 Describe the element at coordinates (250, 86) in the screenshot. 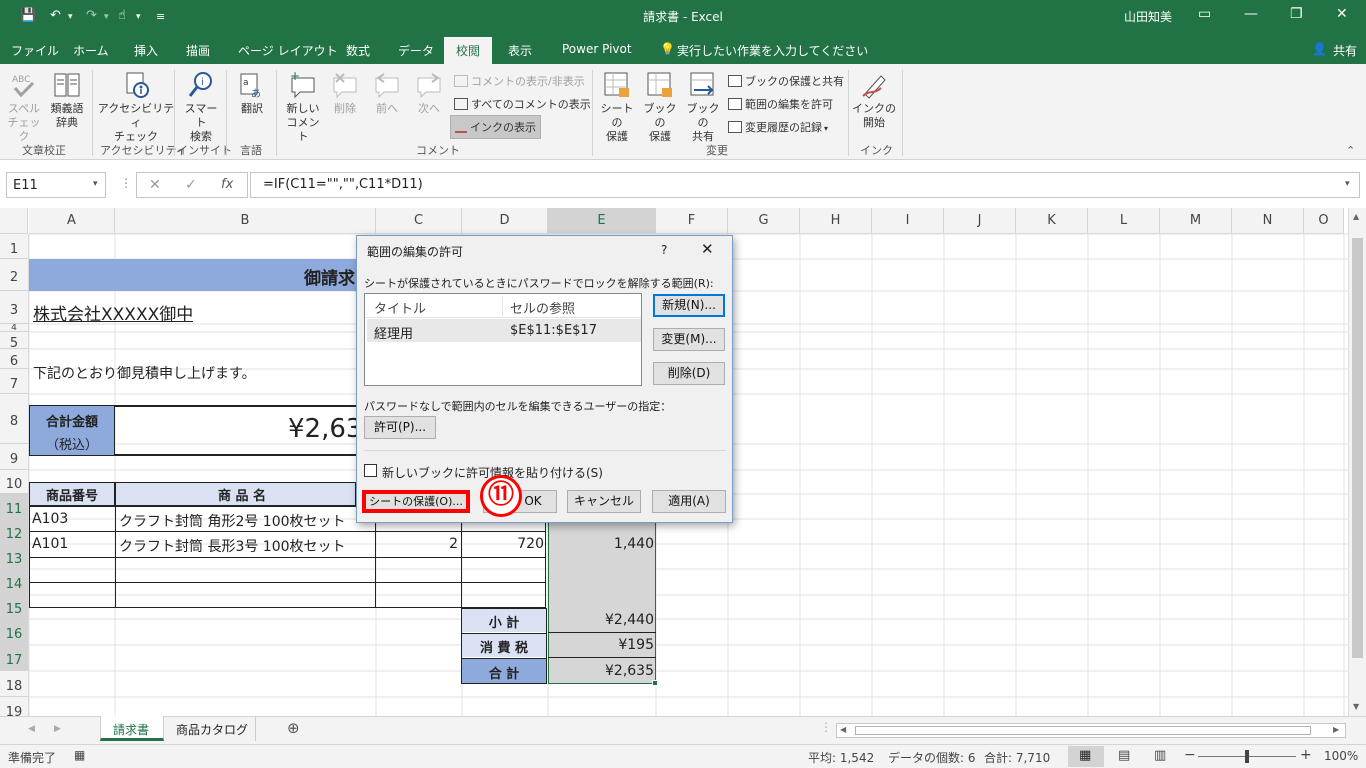

I see `translate-icon: aあ` at that location.